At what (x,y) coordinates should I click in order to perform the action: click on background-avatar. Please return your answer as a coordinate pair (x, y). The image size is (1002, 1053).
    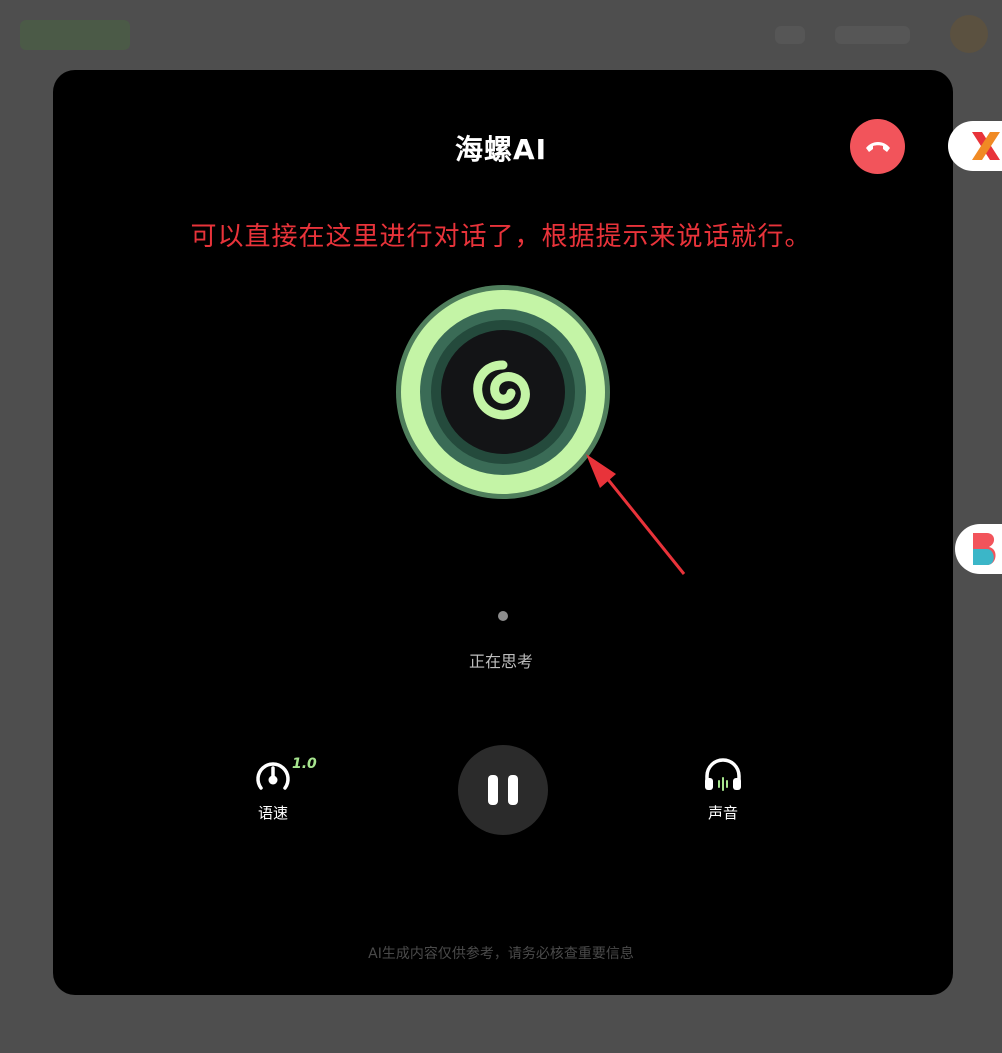
    Looking at the image, I should click on (969, 34).